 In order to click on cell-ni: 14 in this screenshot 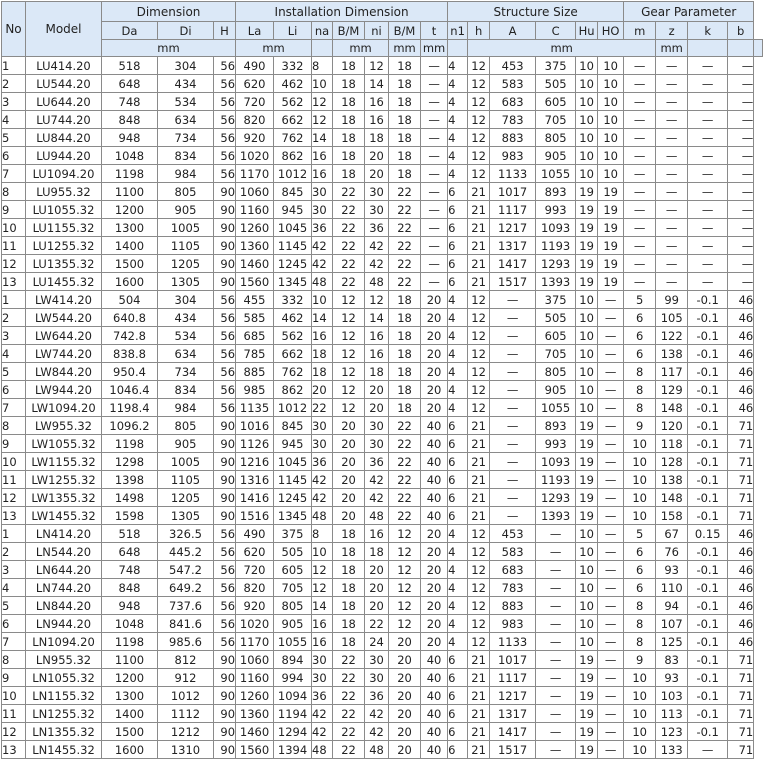, I will do `click(377, 83)`.